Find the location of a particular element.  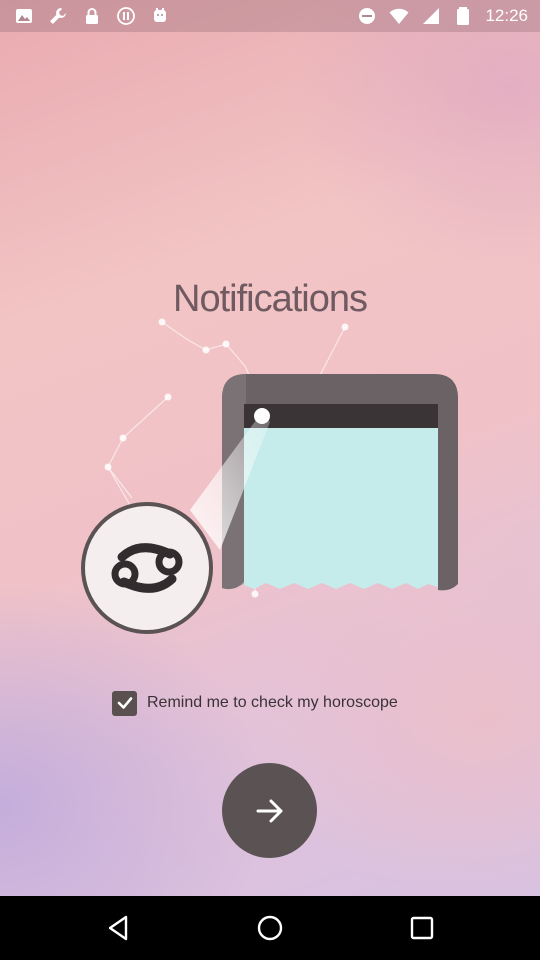

recents-icon is located at coordinates (422, 928).